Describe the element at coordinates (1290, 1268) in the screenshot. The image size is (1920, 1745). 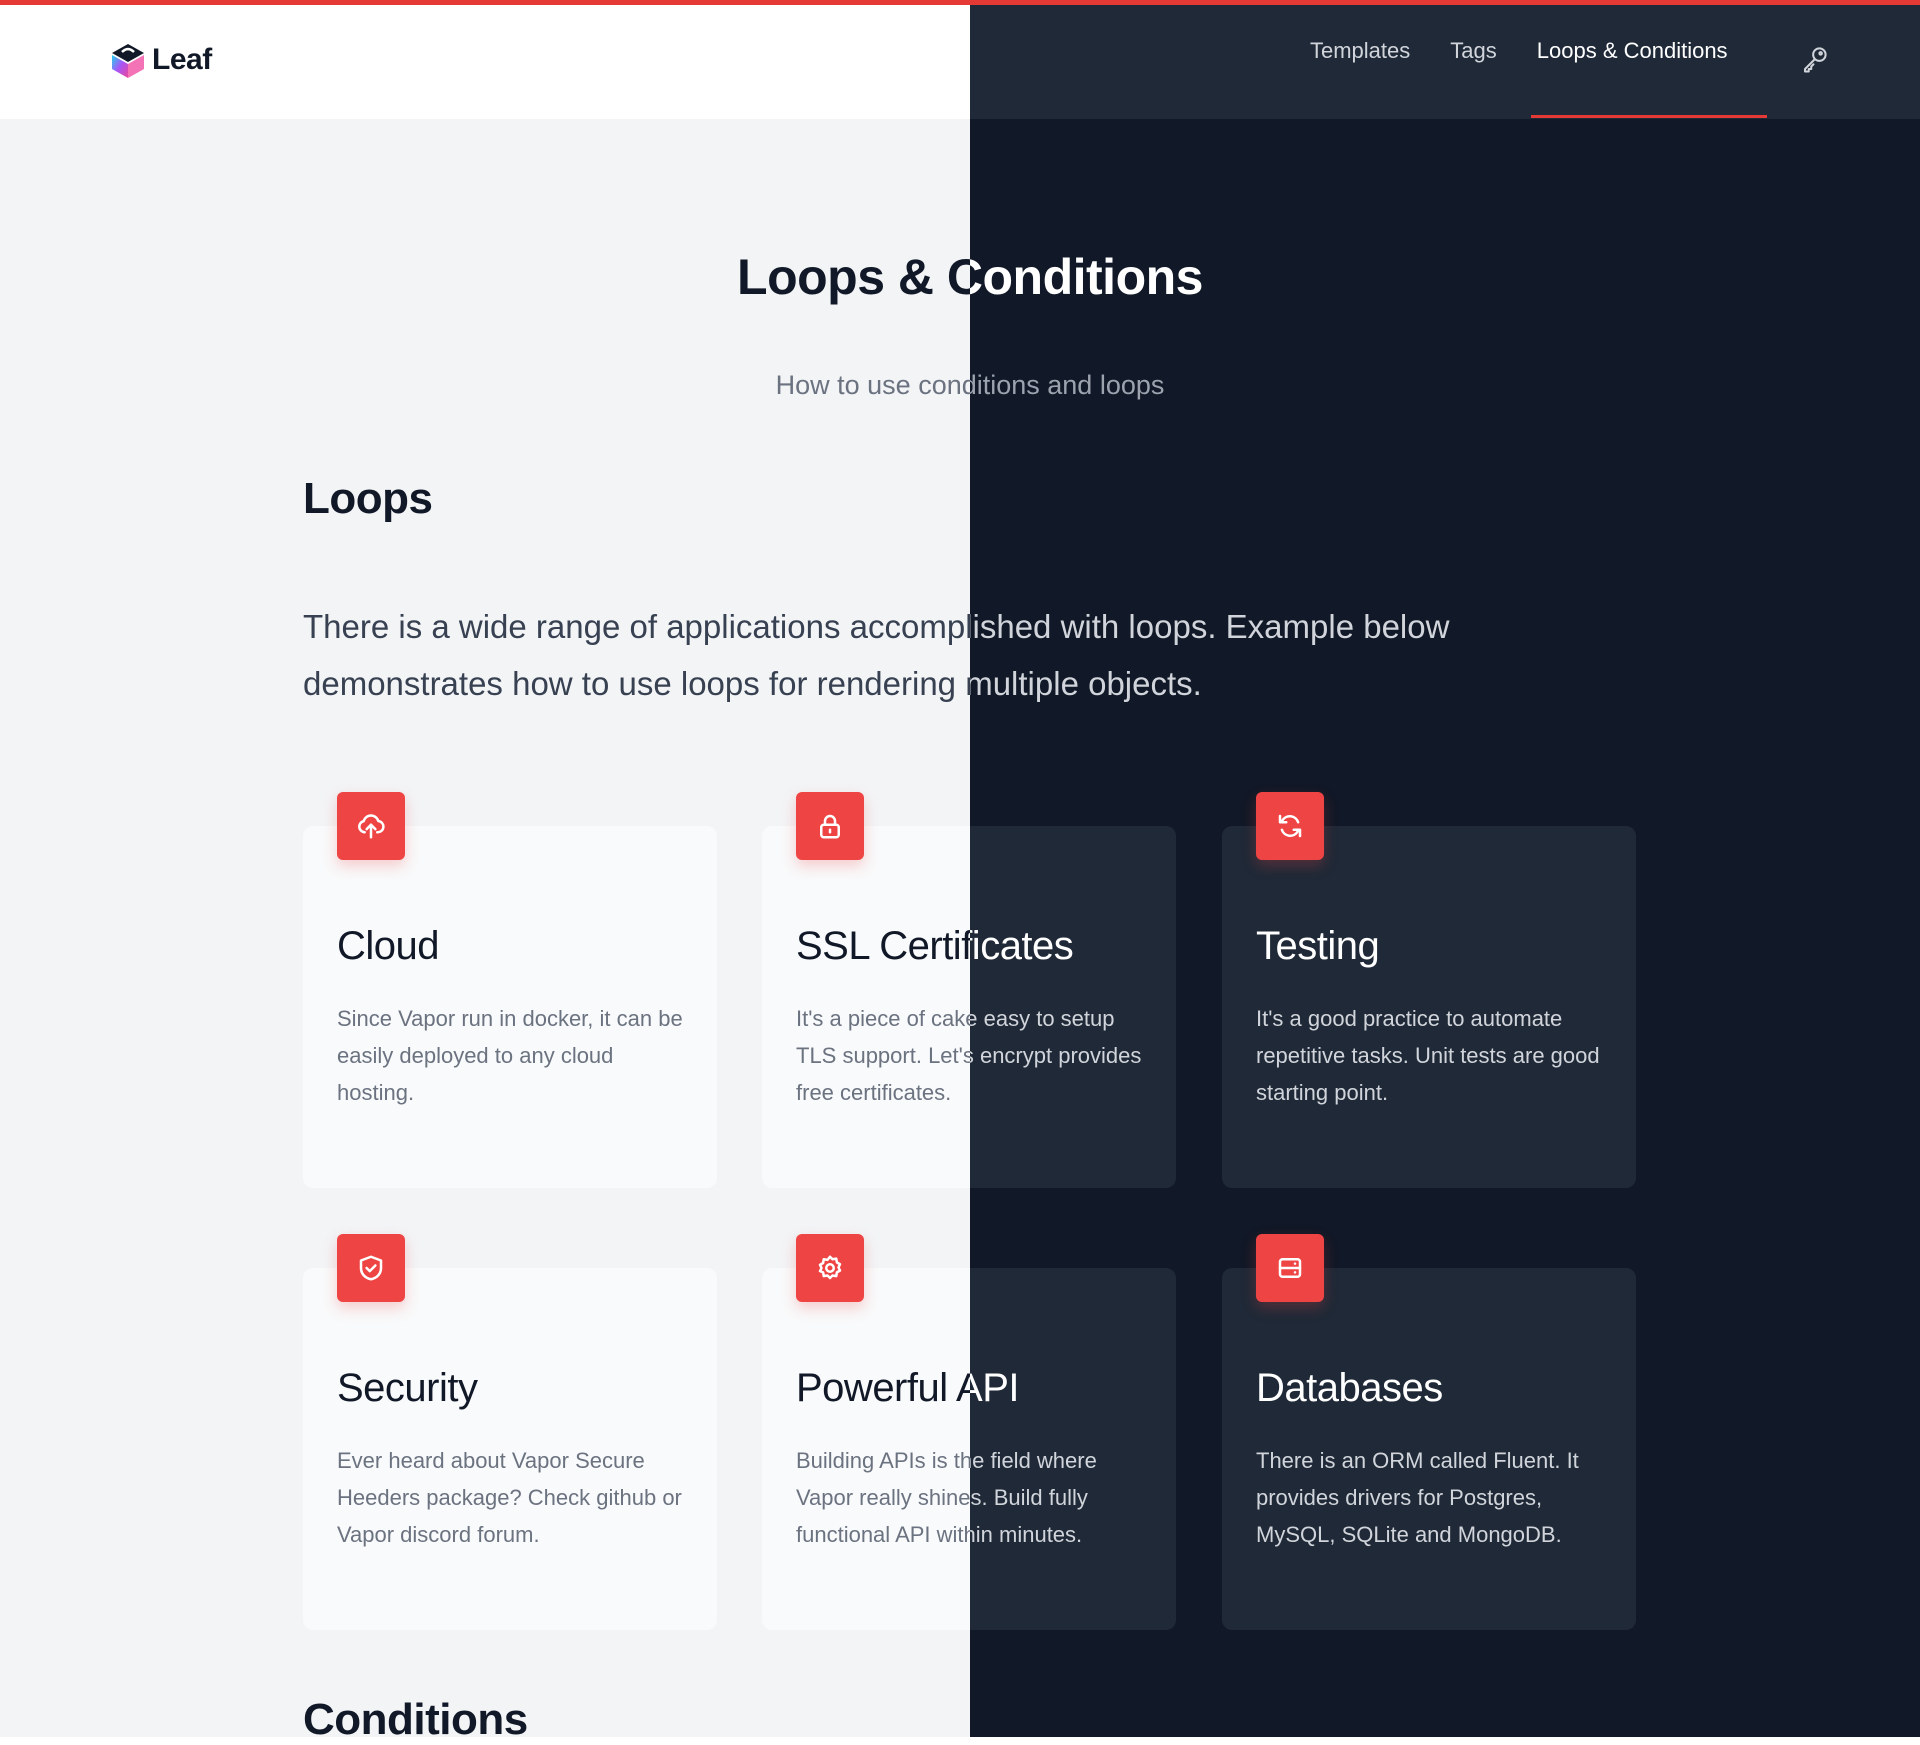
I see `server-icon` at that location.